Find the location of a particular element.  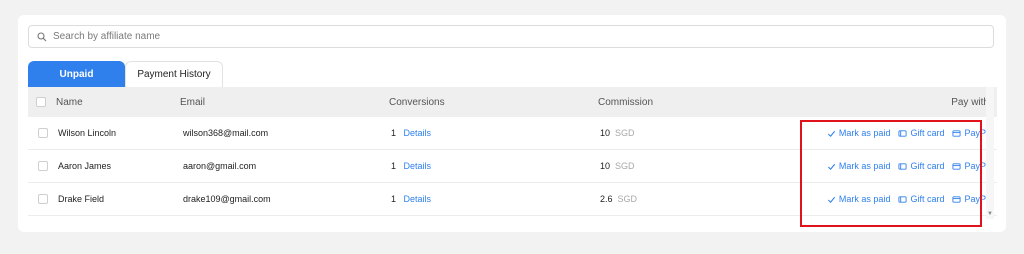

affiliate-name: Wilson Lincoln is located at coordinates (87, 133).